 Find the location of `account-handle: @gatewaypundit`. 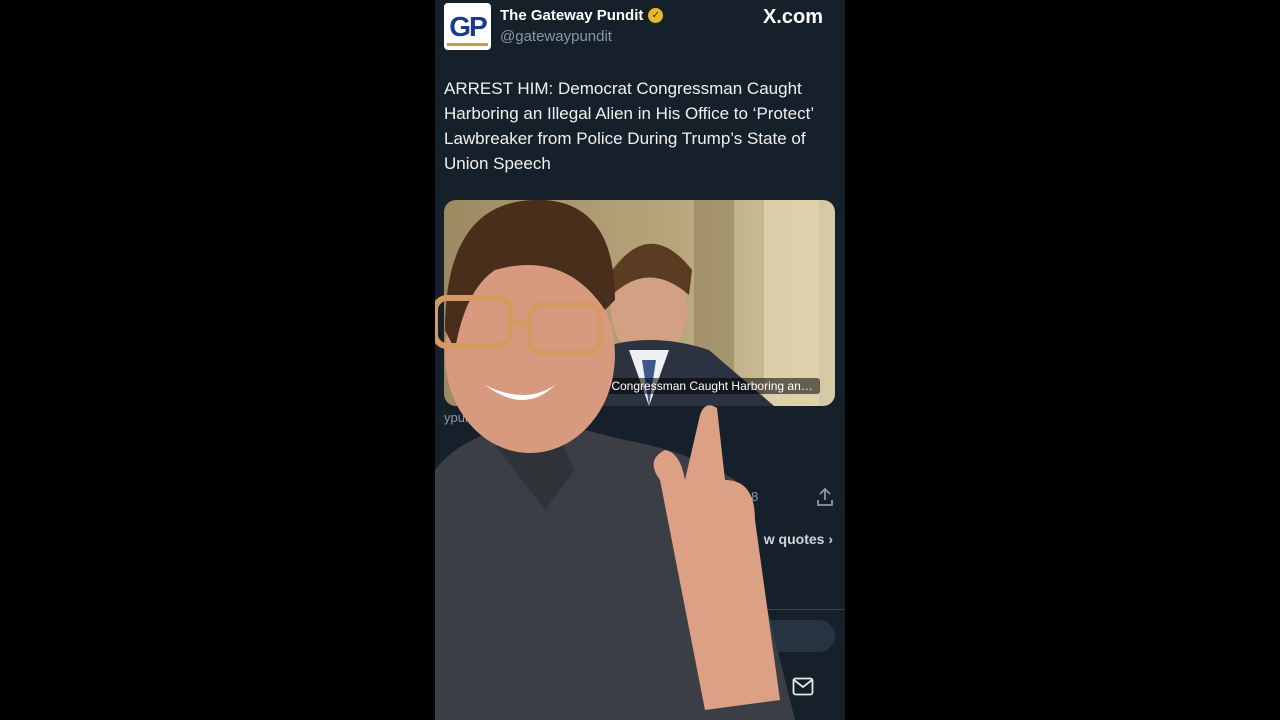

account-handle: @gatewaypundit is located at coordinates (556, 36).